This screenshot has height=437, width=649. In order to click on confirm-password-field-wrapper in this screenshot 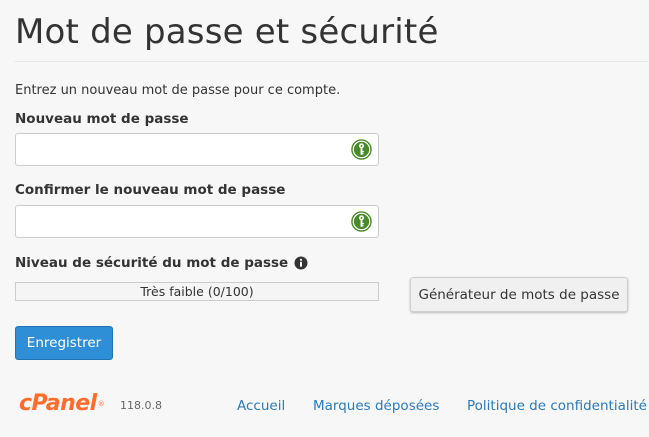, I will do `click(197, 221)`.